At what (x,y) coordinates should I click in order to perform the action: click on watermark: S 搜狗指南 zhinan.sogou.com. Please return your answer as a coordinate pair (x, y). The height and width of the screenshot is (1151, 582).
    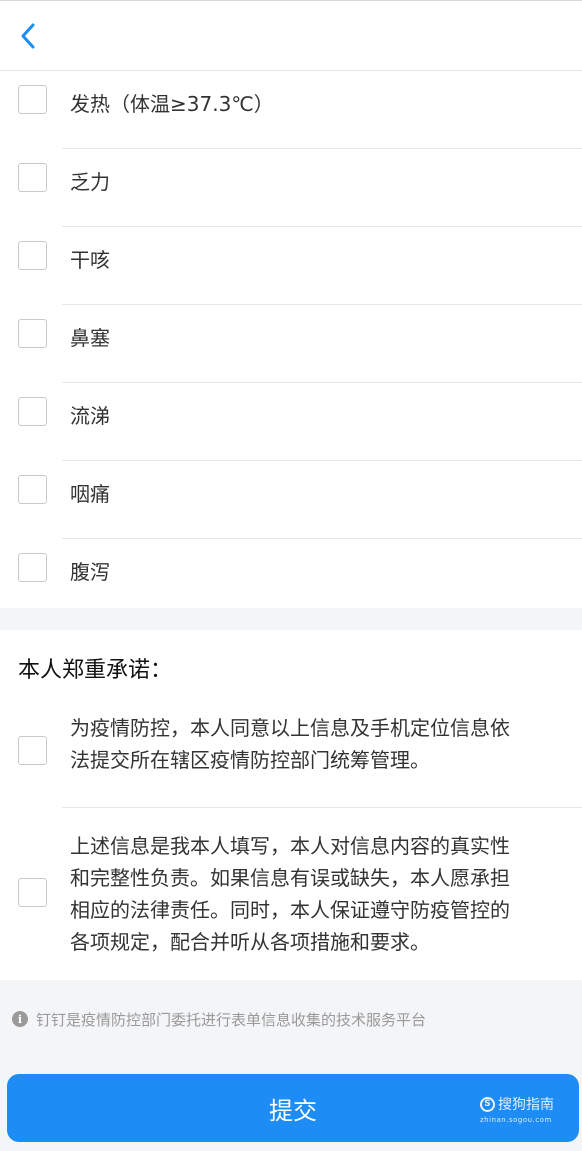
    Looking at the image, I should click on (520, 1111).